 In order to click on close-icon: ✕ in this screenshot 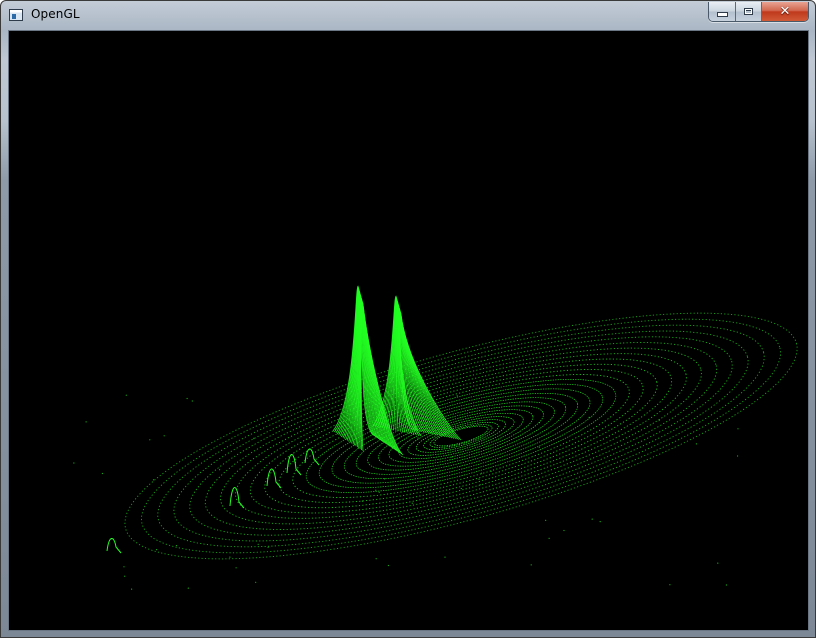, I will do `click(785, 11)`.